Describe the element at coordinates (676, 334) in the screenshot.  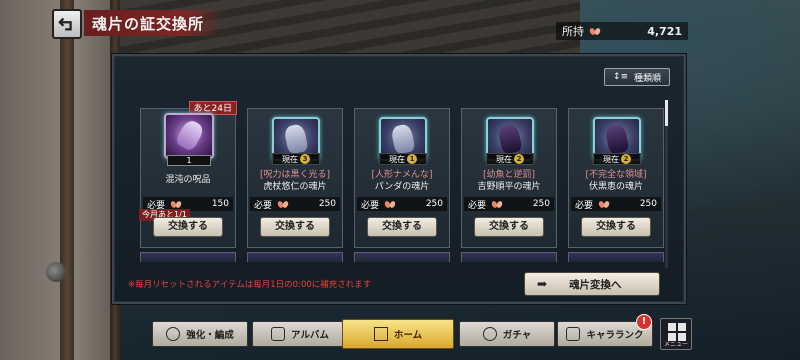
I see `menu-button: メニュー` at that location.